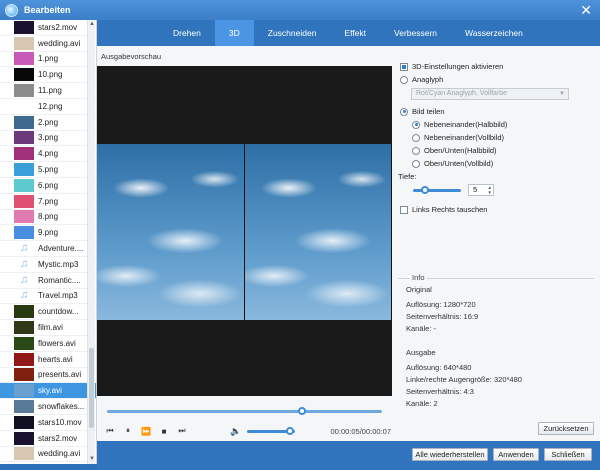 This screenshot has height=470, width=600. I want to click on file-list-item: 4.png, so click(48, 154).